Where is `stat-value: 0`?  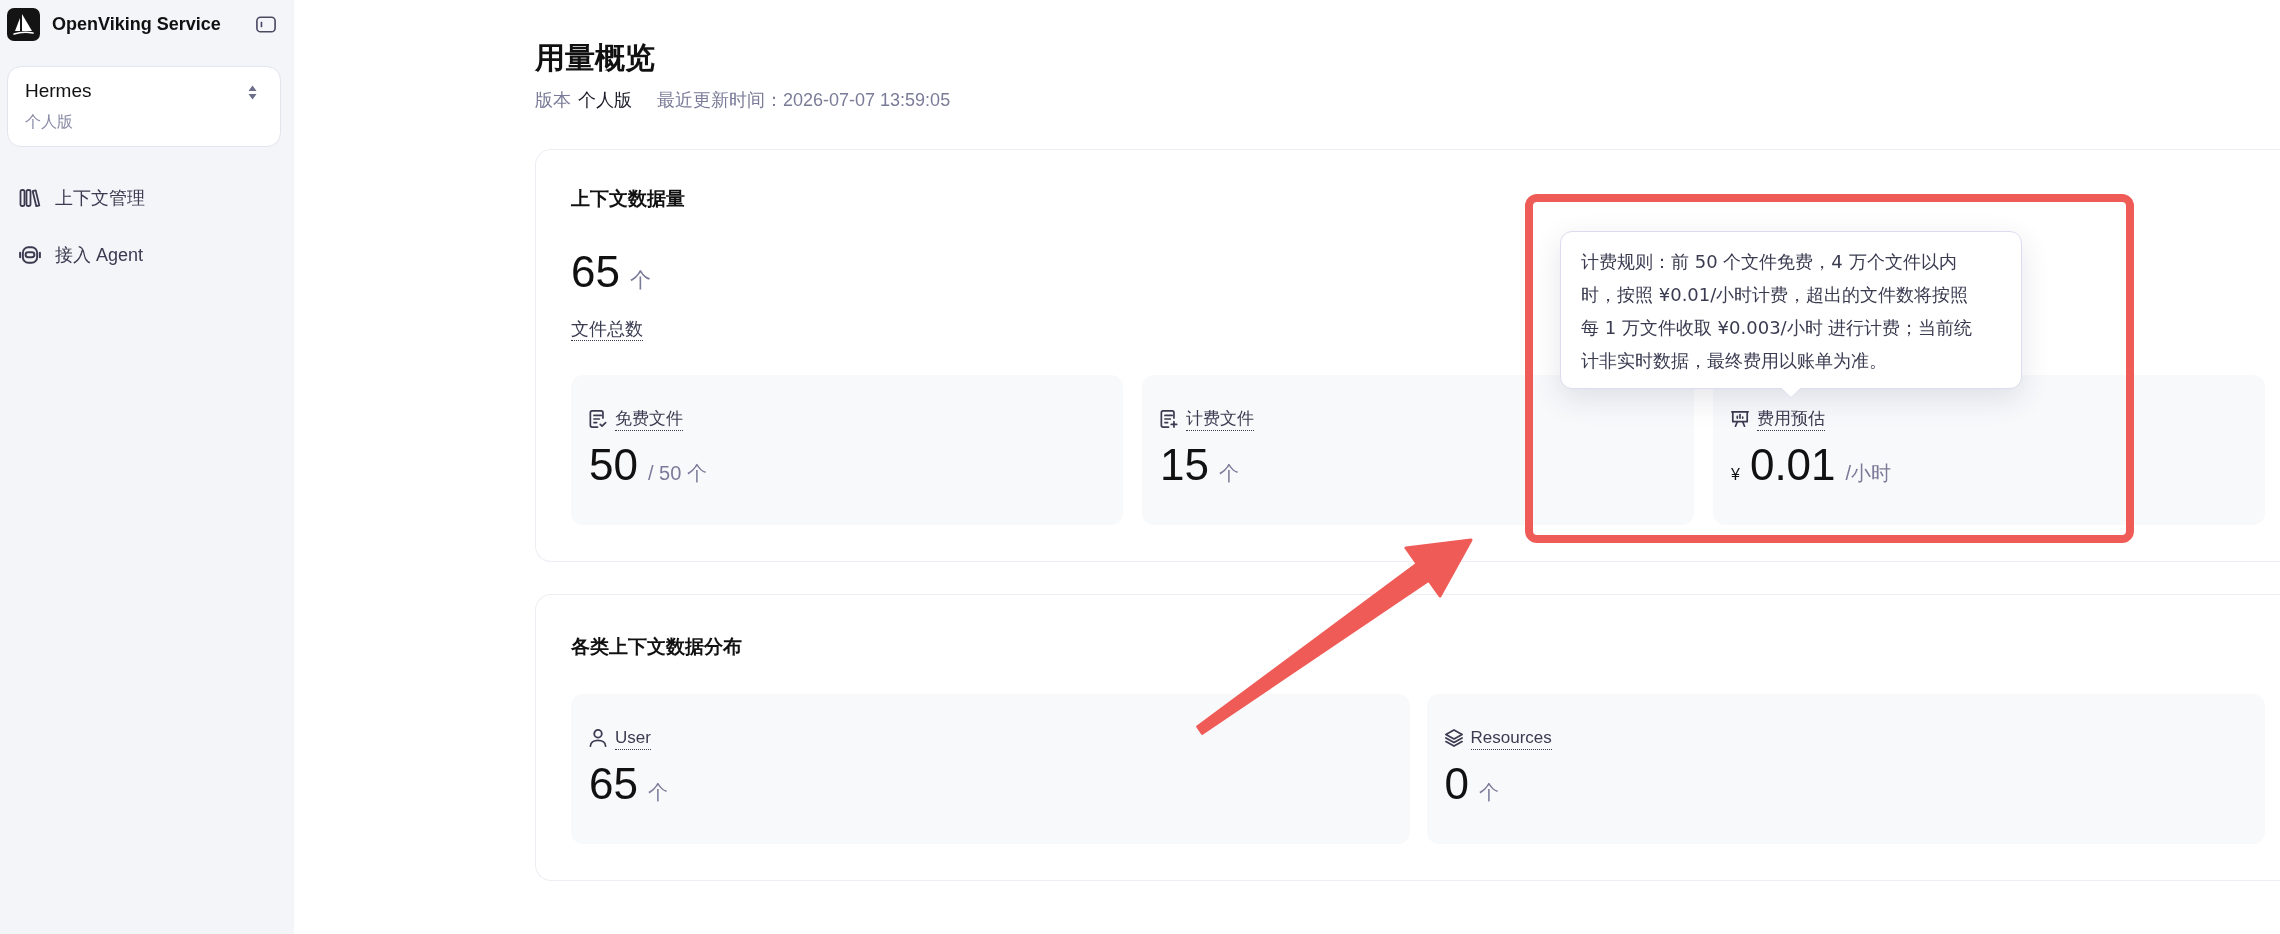
stat-value: 0 is located at coordinates (1456, 784).